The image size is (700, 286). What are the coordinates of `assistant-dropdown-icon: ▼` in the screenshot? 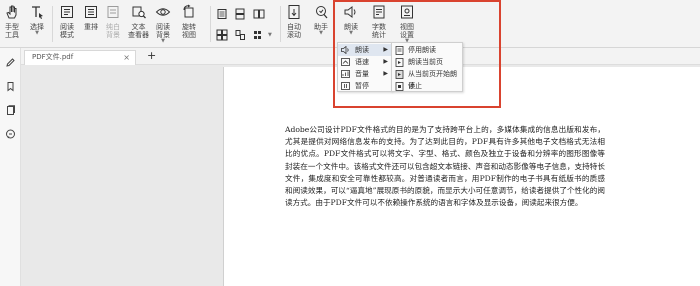 It's located at (321, 33).